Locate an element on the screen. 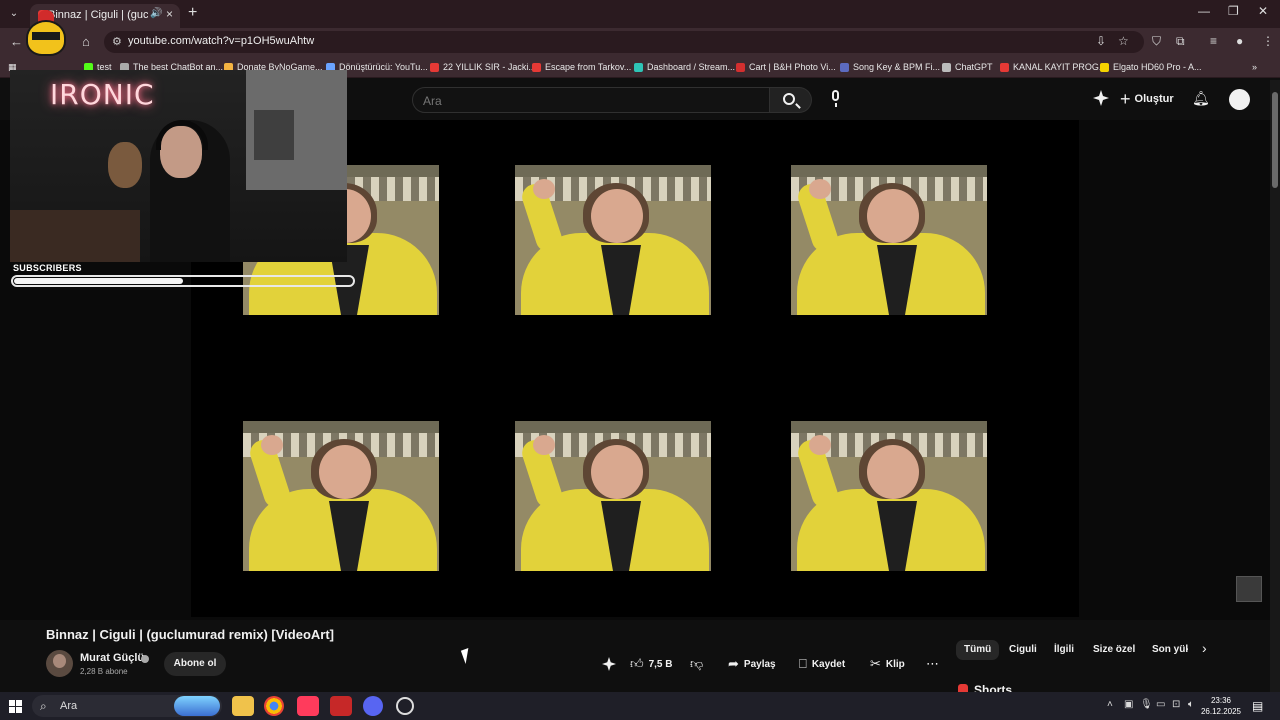 The image size is (1280, 720). url-text: youtube.com/watch?v=p1OH5wuAhtw is located at coordinates (221, 41).